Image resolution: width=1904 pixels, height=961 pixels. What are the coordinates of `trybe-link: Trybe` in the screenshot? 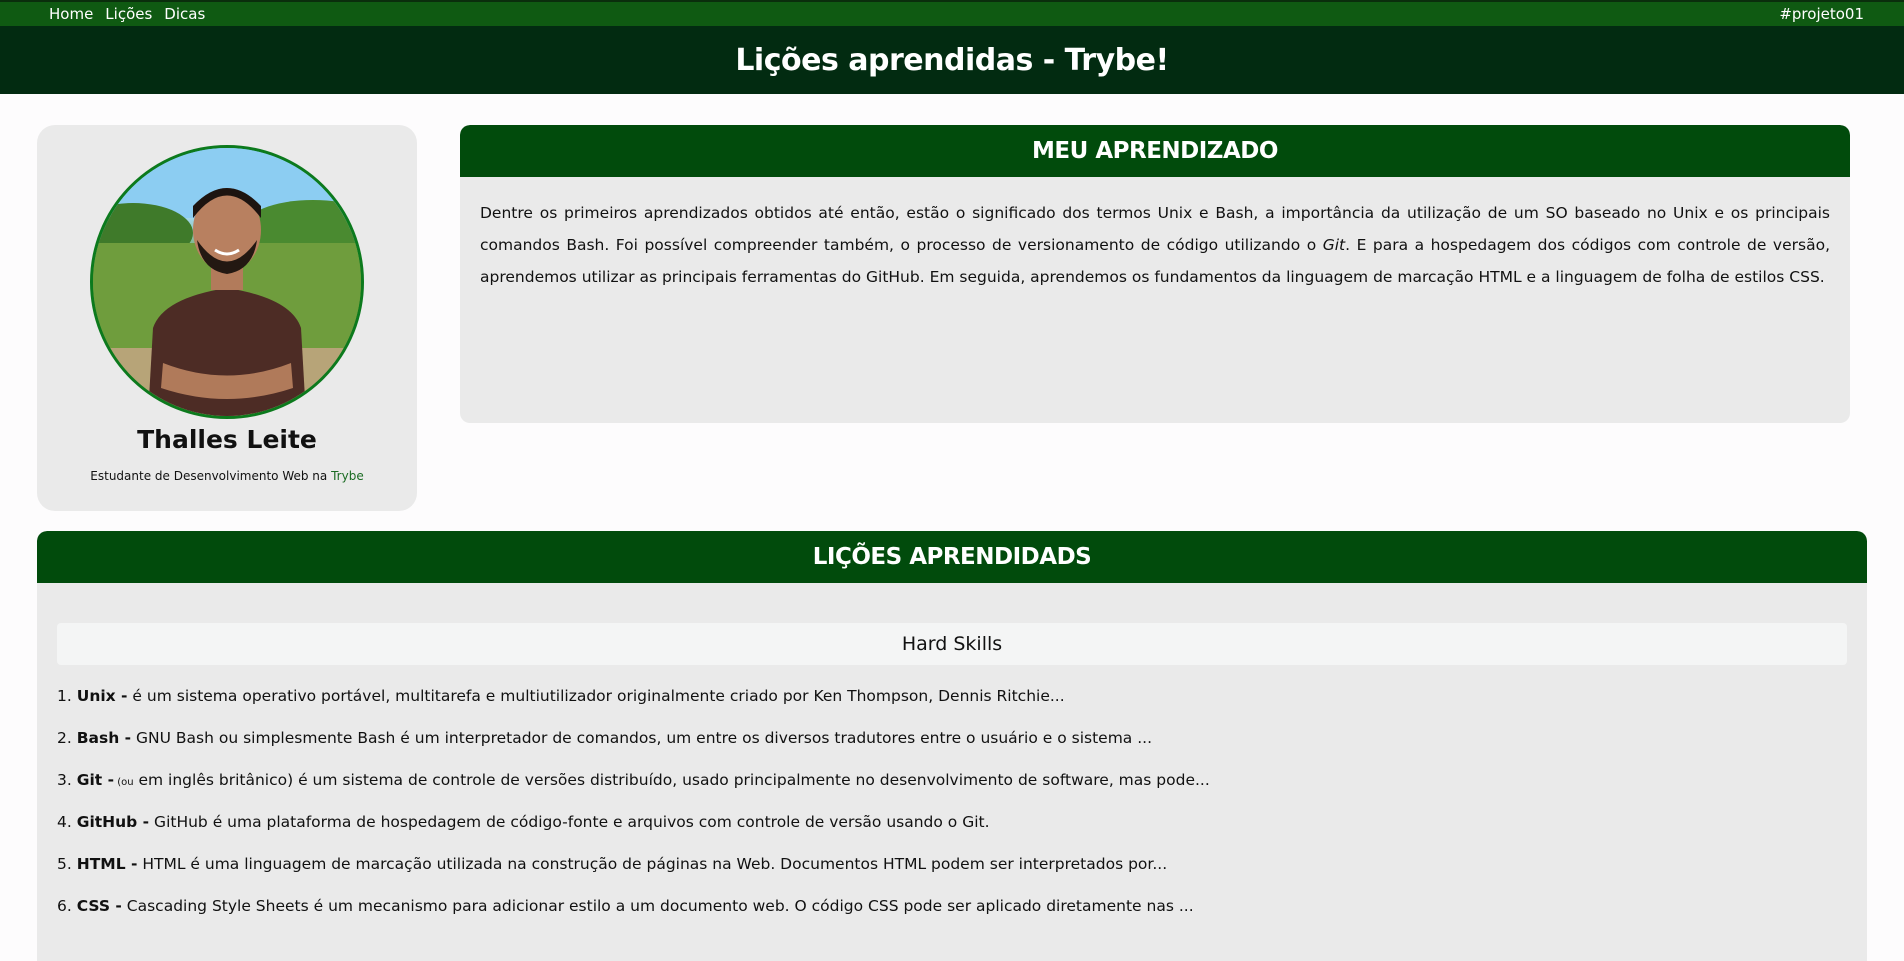 It's located at (347, 476).